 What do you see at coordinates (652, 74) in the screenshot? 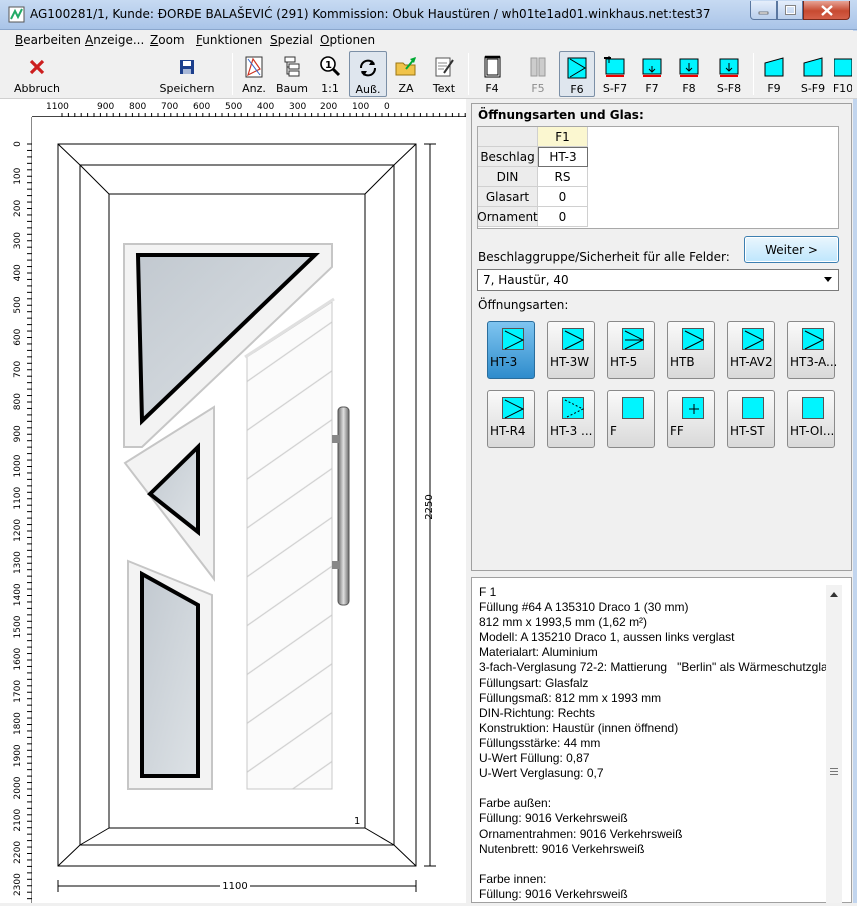
I see `f7-button: F7` at bounding box center [652, 74].